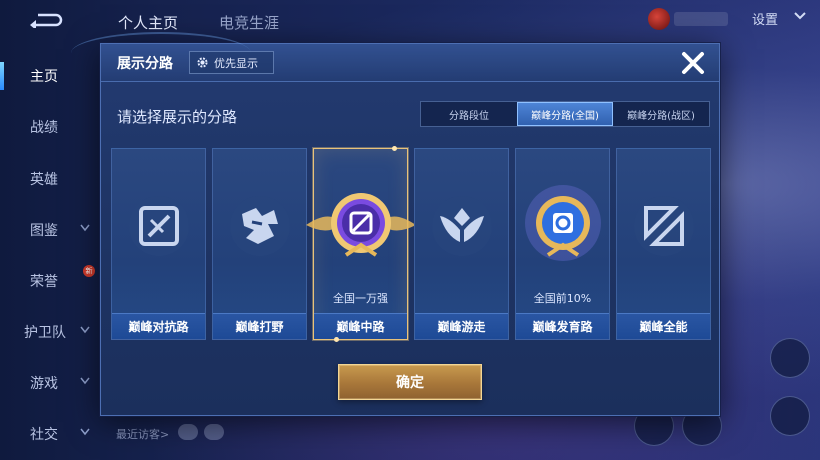 This screenshot has height=460, width=820. What do you see at coordinates (89, 271) in the screenshot?
I see `new-badge: 新` at bounding box center [89, 271].